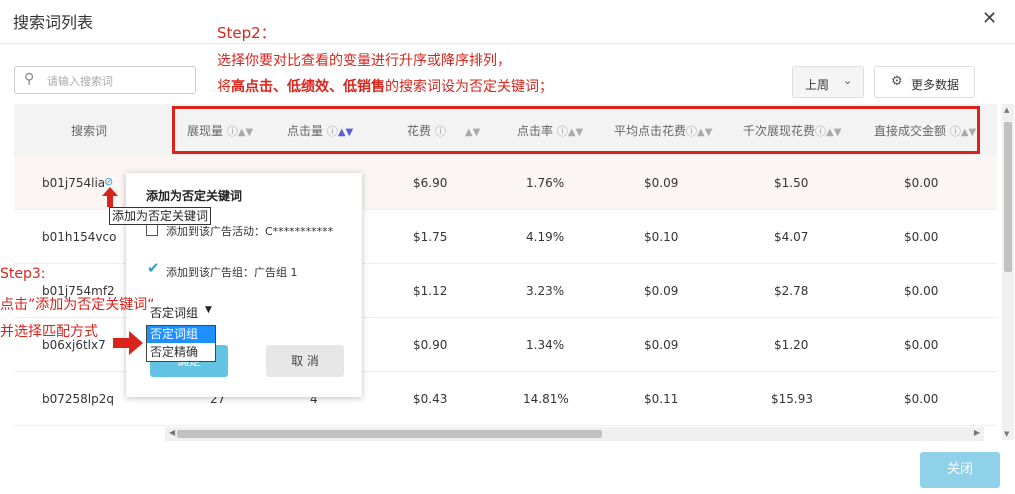 This screenshot has height=494, width=1015. Describe the element at coordinates (791, 345) in the screenshot. I see `cell-cpm: $1.20` at that location.